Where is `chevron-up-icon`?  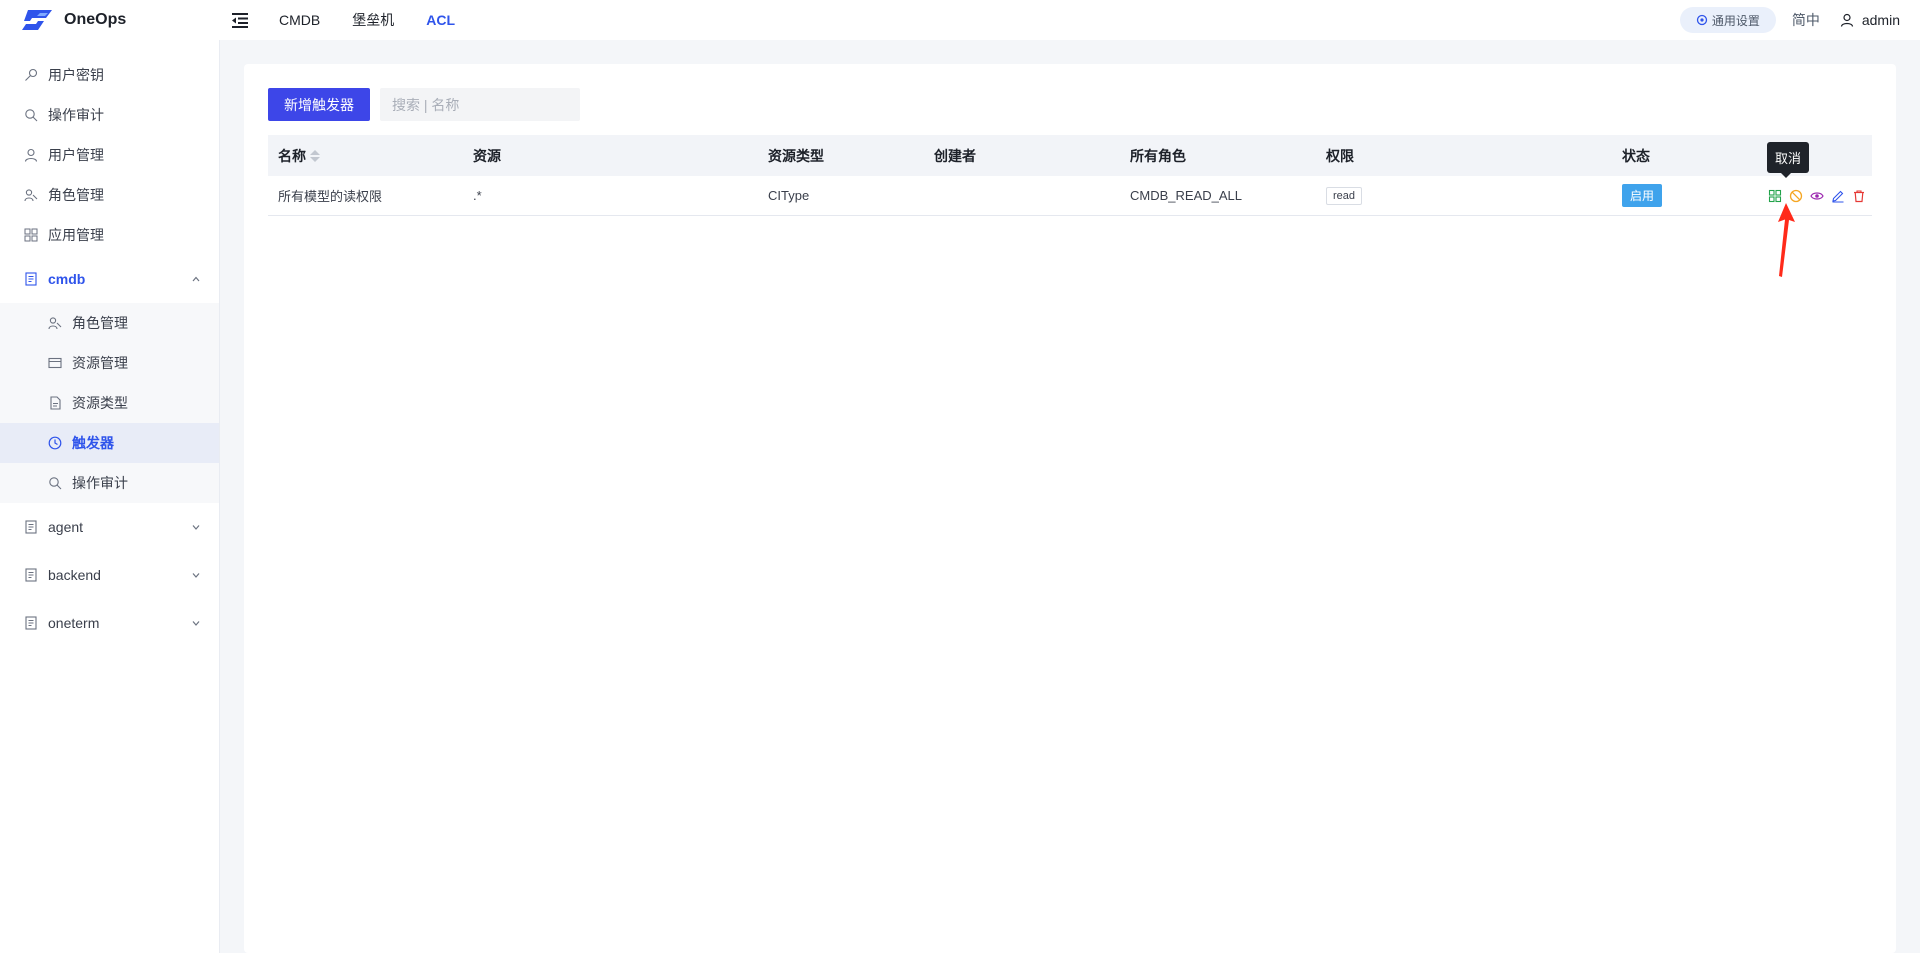 chevron-up-icon is located at coordinates (196, 279).